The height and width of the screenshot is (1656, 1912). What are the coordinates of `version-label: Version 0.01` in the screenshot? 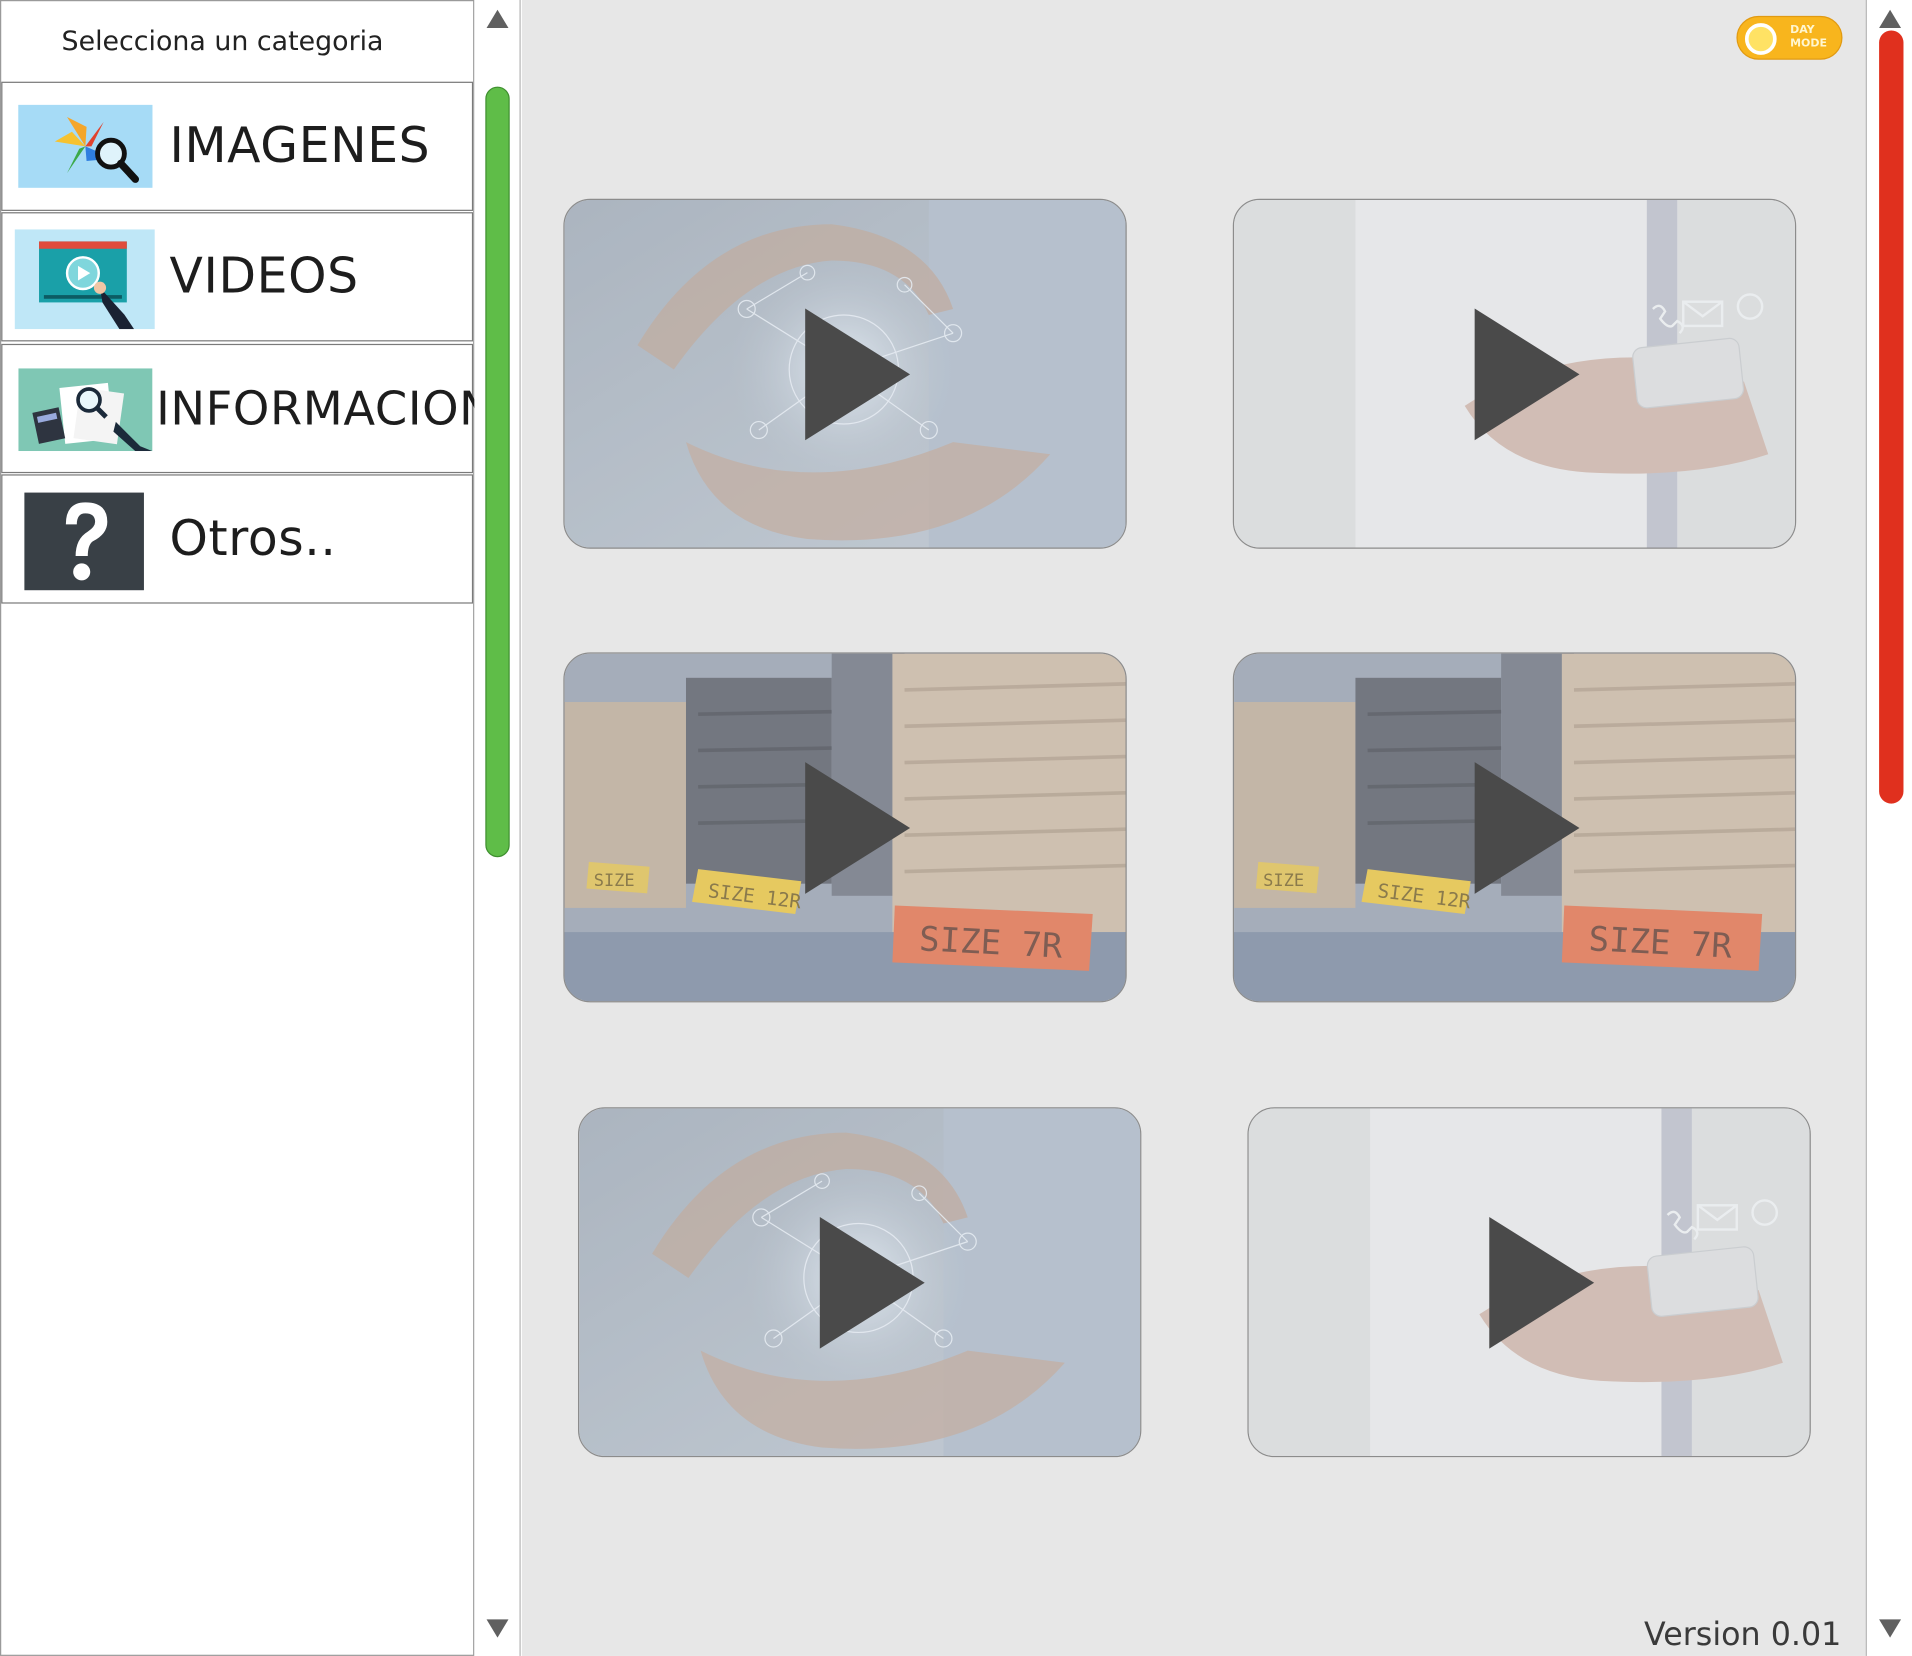 It's located at (1743, 1635).